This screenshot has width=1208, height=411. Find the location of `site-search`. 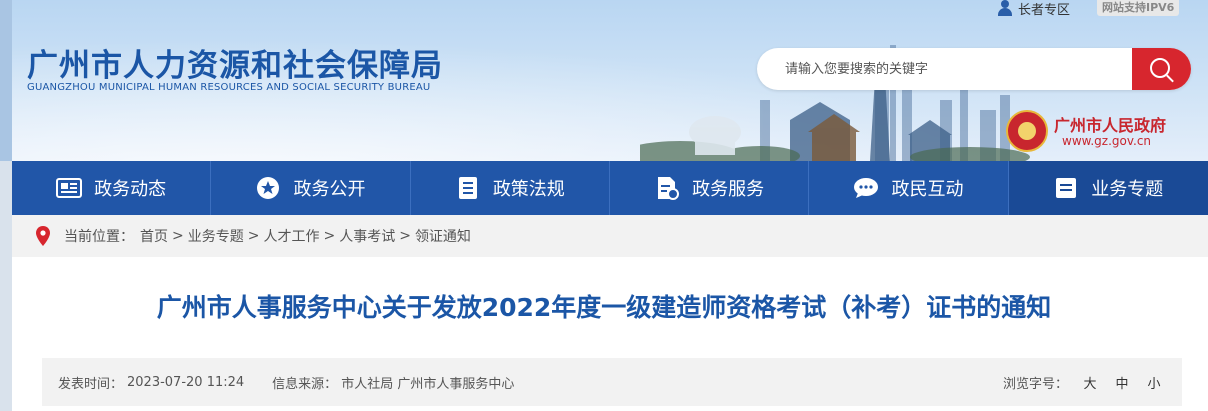

site-search is located at coordinates (974, 69).